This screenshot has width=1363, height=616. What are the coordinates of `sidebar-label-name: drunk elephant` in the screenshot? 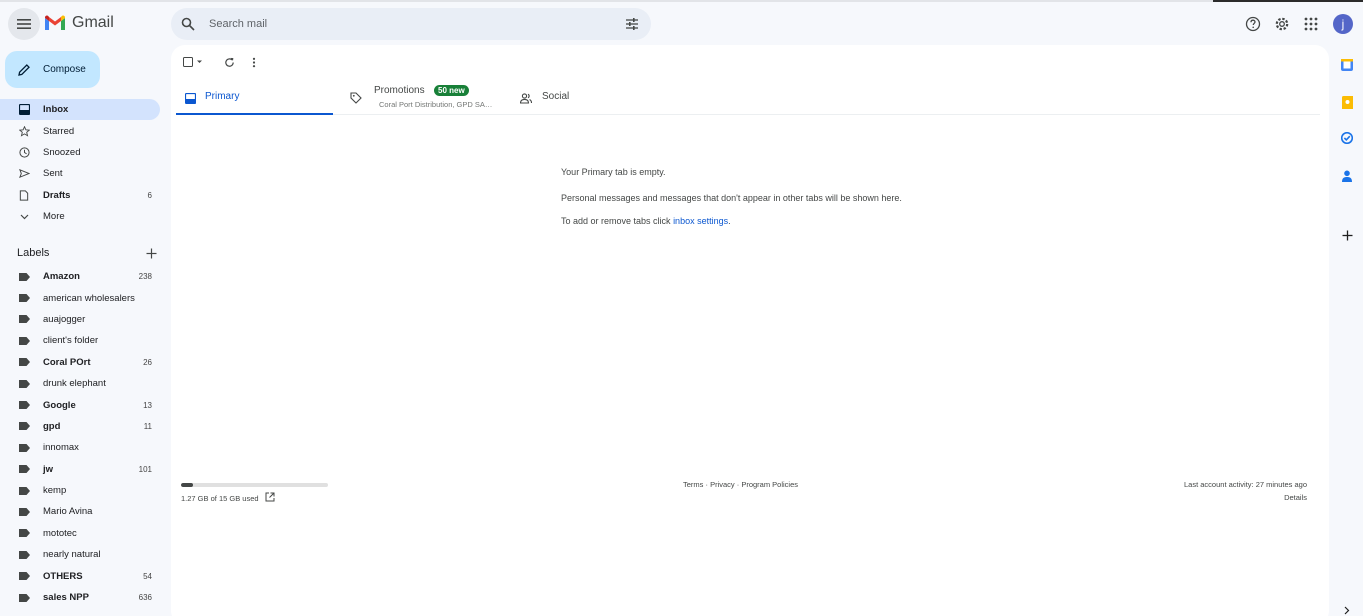 It's located at (74, 384).